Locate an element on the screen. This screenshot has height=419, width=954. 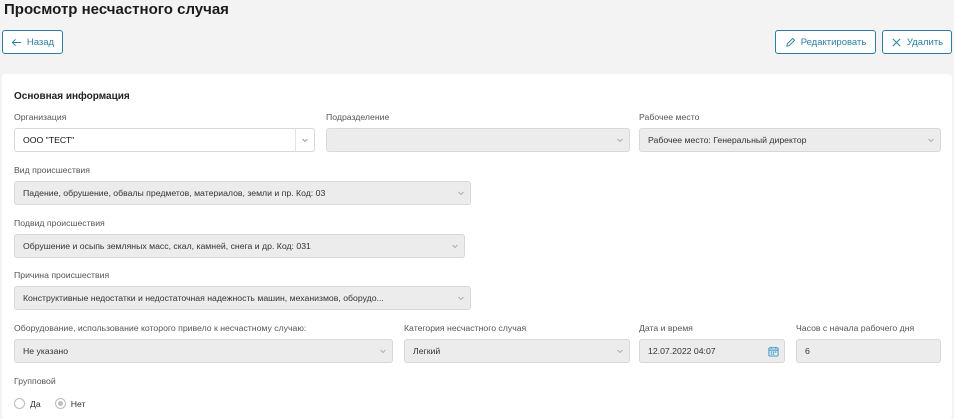
radio-option-no: Нет is located at coordinates (70, 403).